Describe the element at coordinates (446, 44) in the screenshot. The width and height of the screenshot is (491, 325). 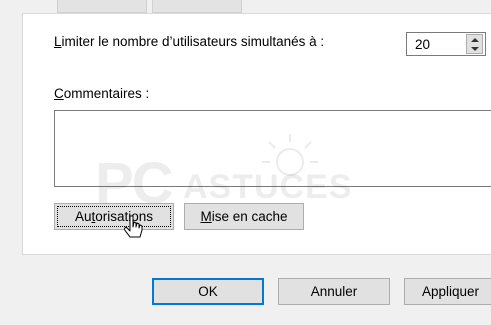
I see `user-limit-spinbox: 20` at that location.